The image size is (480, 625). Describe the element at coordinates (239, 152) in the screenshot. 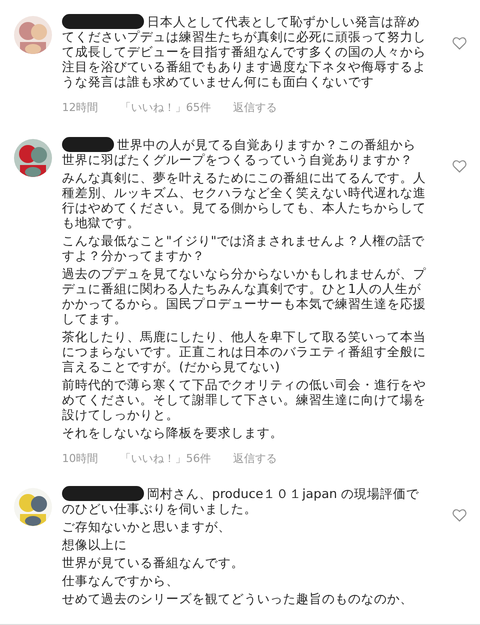

I see `comment-text: 世界中の人が見てる自覚ありますか？この番組から世界に羽ばたくグループをつくるっていう自覚ありますか？` at that location.